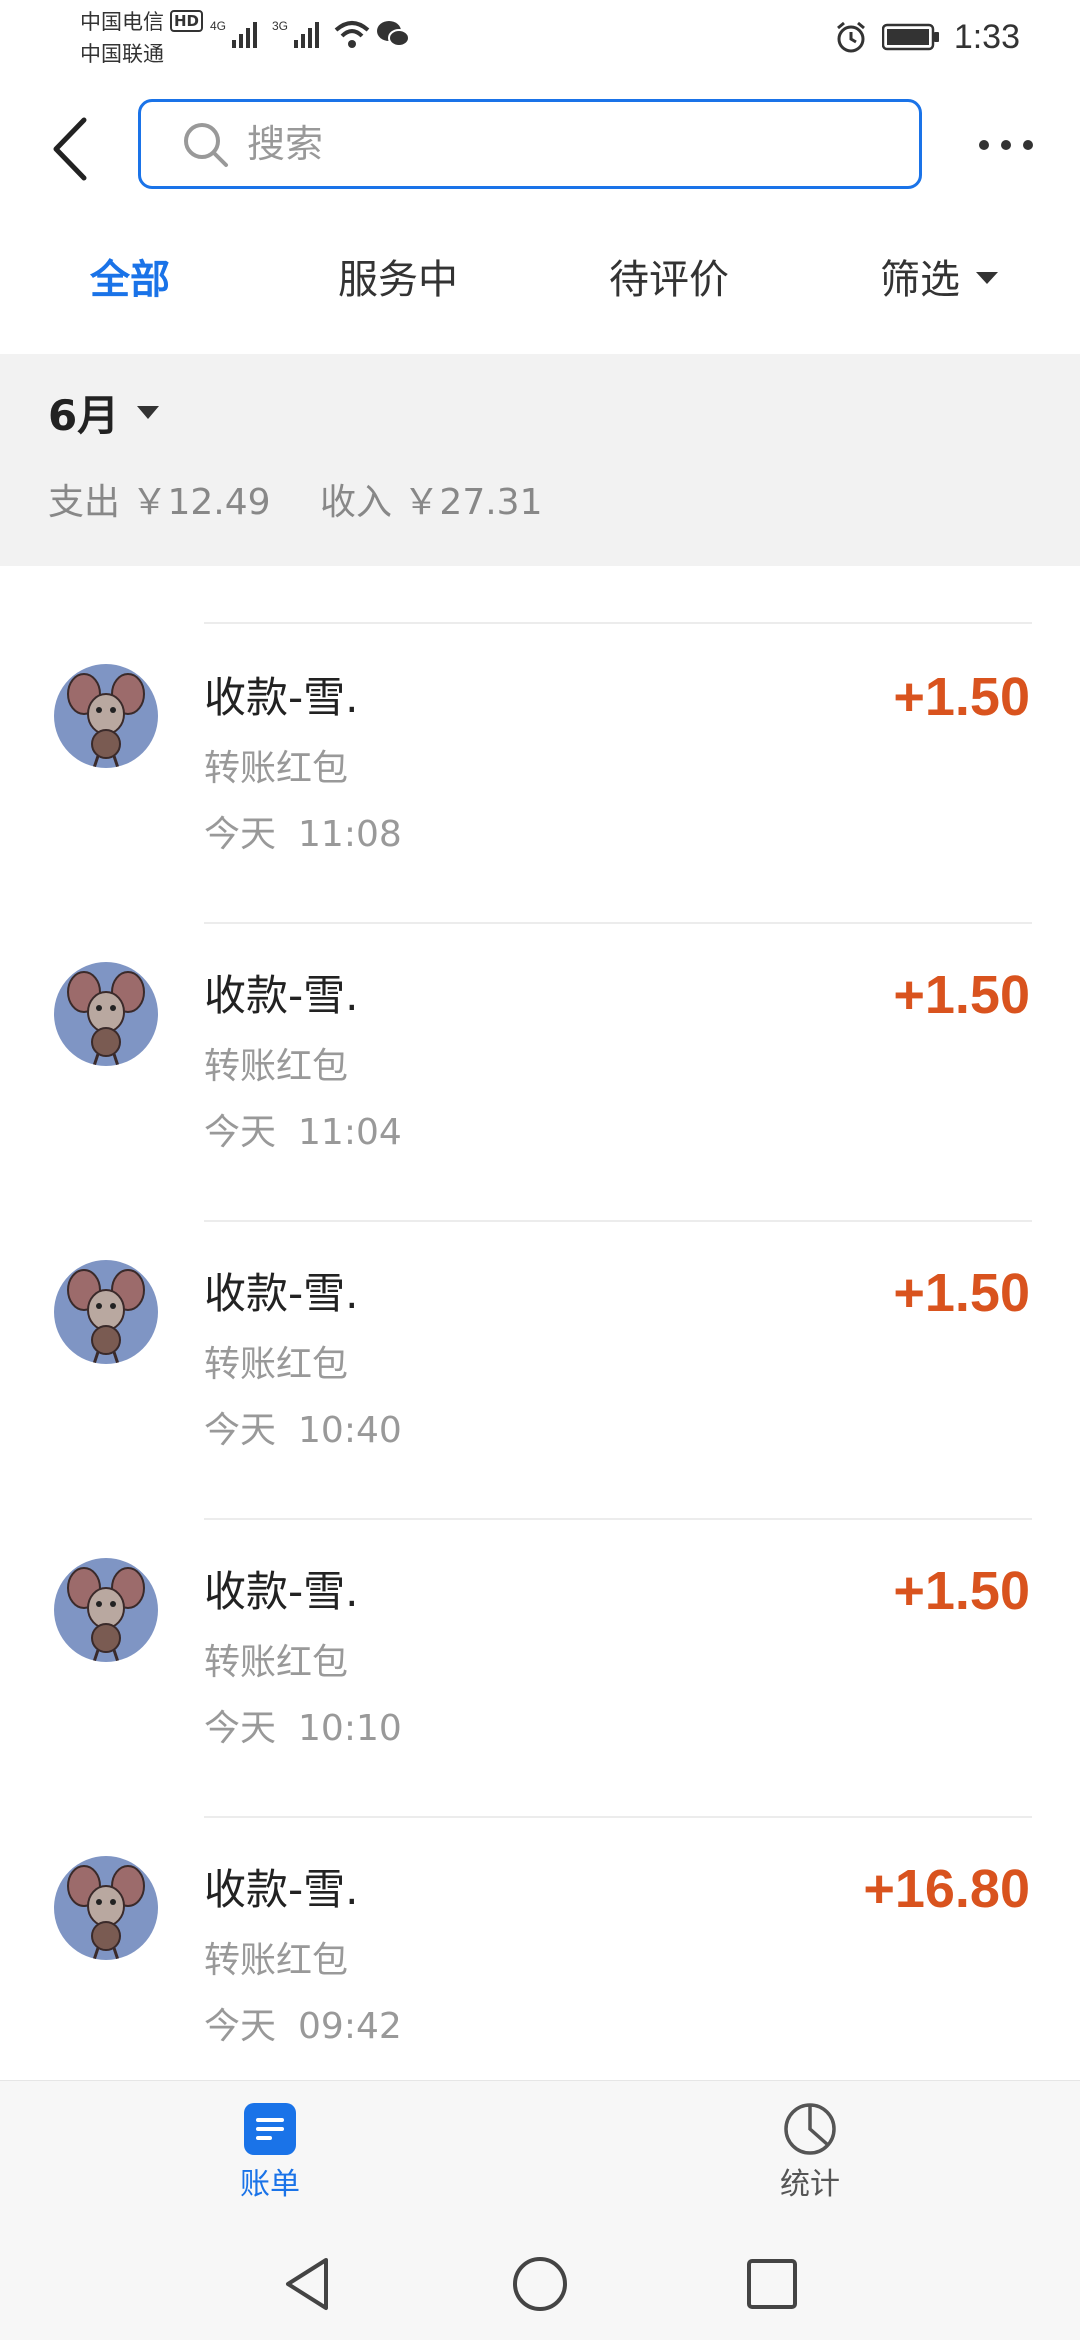 The width and height of the screenshot is (1080, 2340). What do you see at coordinates (122, 38) in the screenshot?
I see `carrier-labels: 中国电信 中国联通` at bounding box center [122, 38].